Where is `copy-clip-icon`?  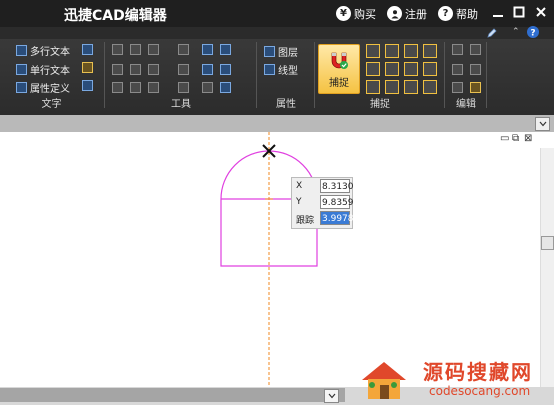 copy-clip-icon is located at coordinates (457, 49).